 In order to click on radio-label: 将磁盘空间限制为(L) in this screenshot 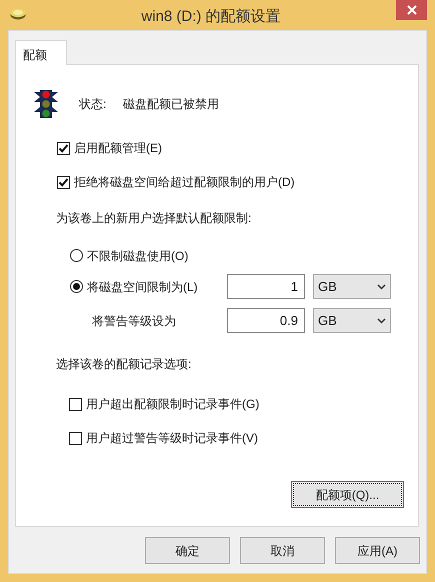, I will do `click(143, 287)`.